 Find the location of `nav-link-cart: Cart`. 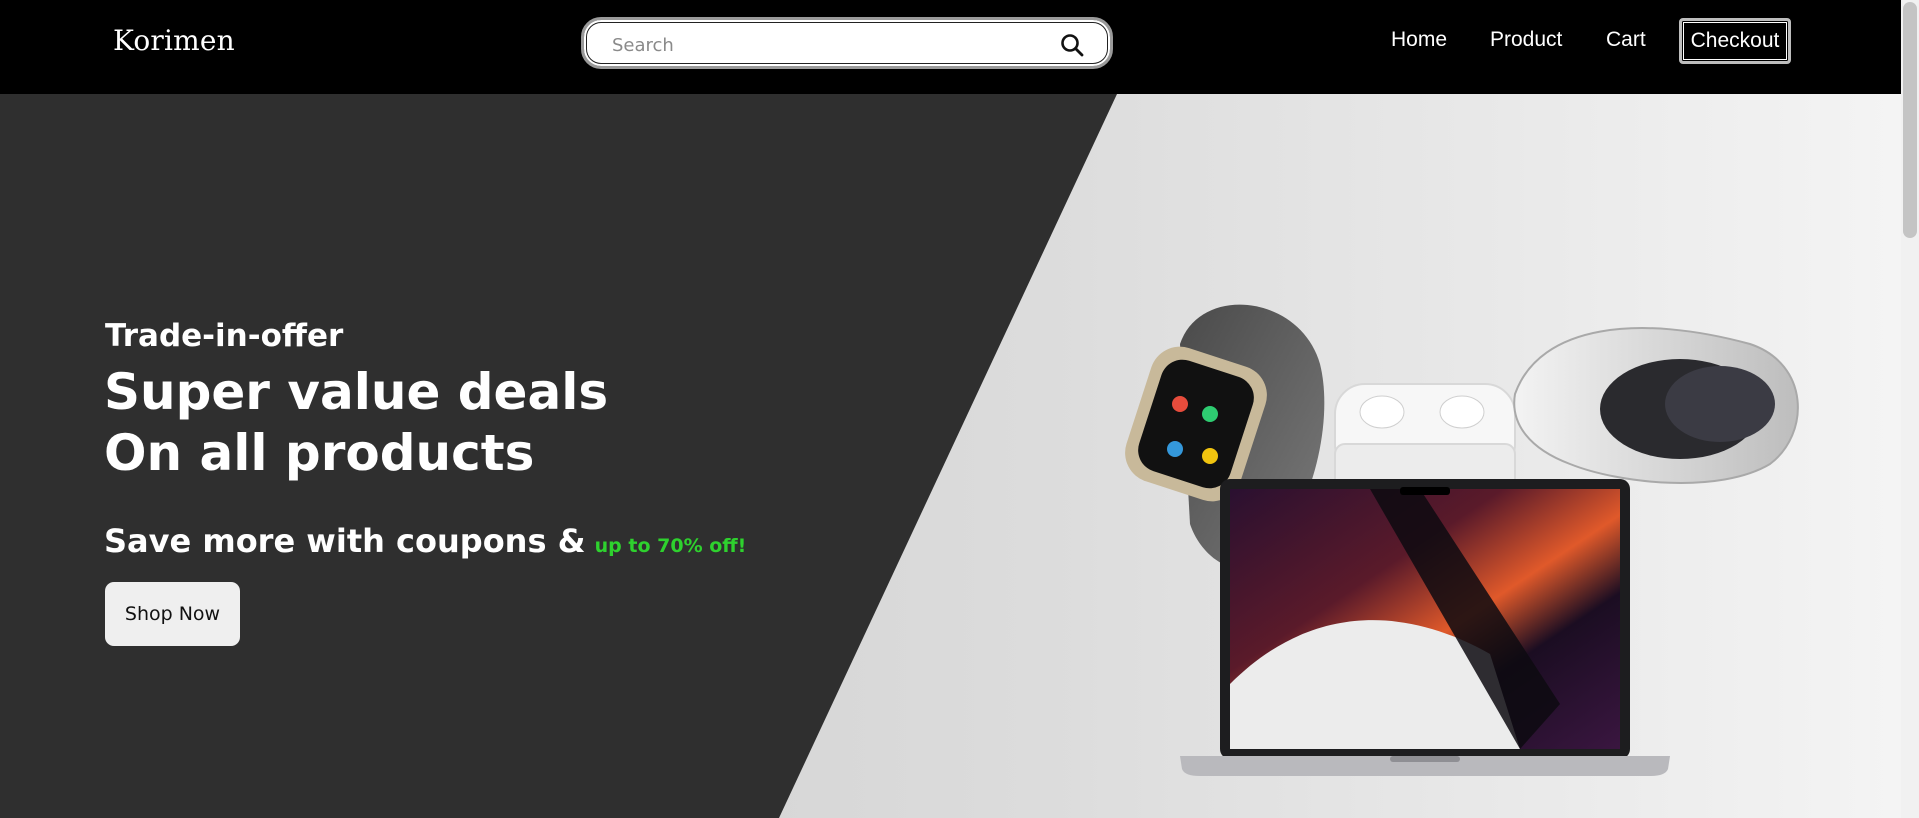

nav-link-cart: Cart is located at coordinates (1626, 40).